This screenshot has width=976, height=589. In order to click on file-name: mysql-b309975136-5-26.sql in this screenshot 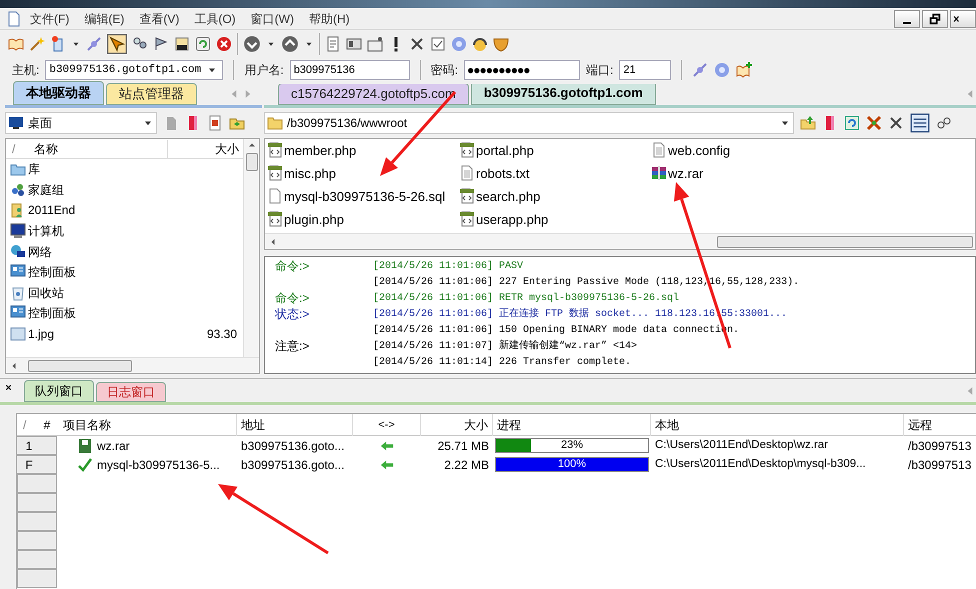, I will do `click(365, 196)`.